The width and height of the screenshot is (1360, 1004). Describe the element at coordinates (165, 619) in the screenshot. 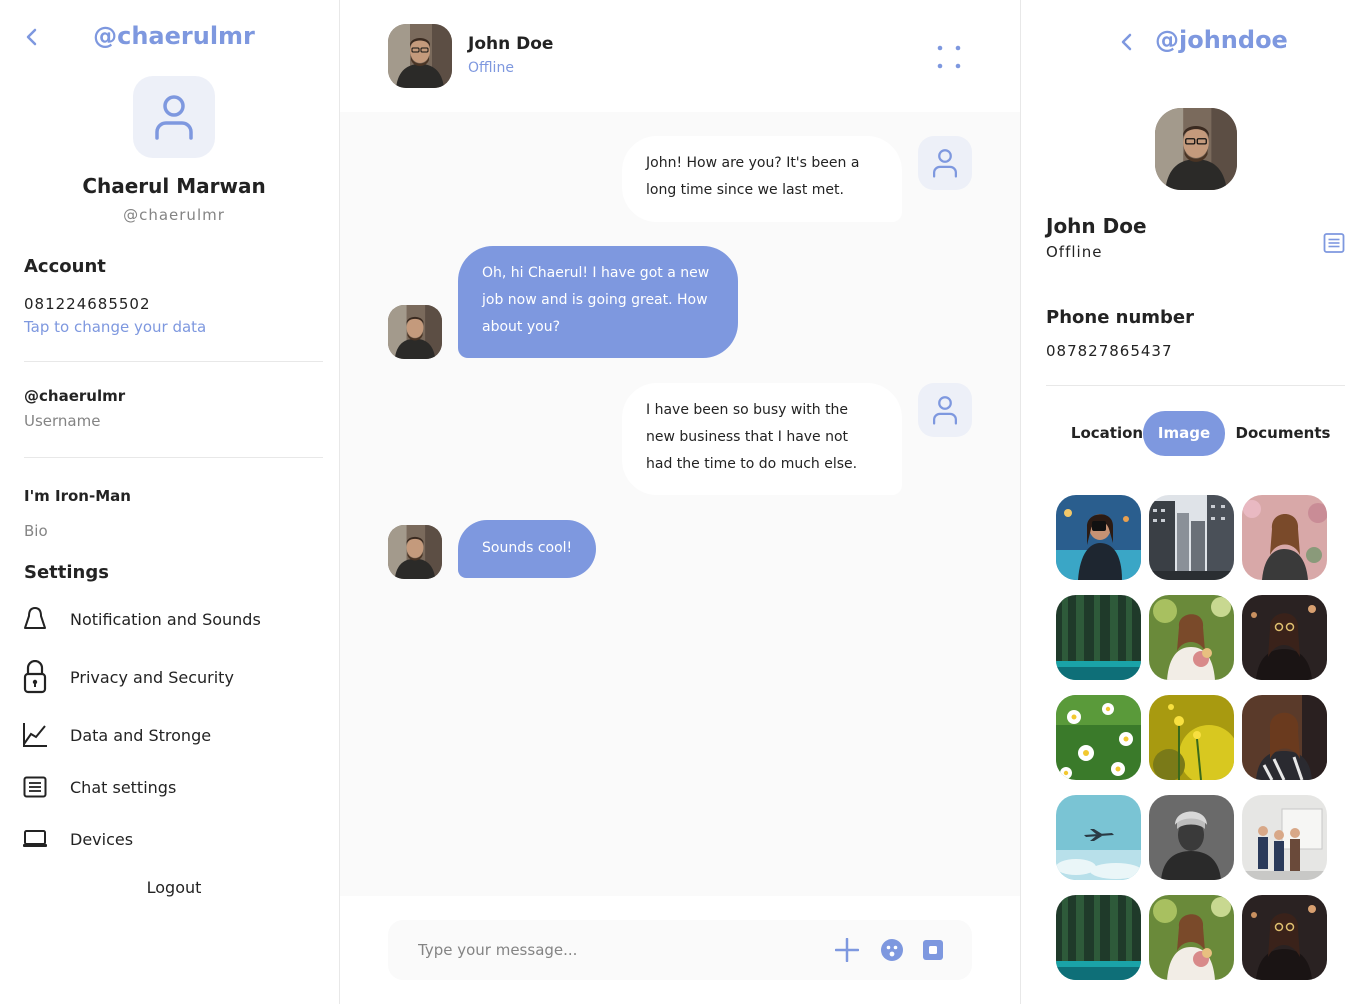

I see `setting-label: Notification and Sounds` at that location.